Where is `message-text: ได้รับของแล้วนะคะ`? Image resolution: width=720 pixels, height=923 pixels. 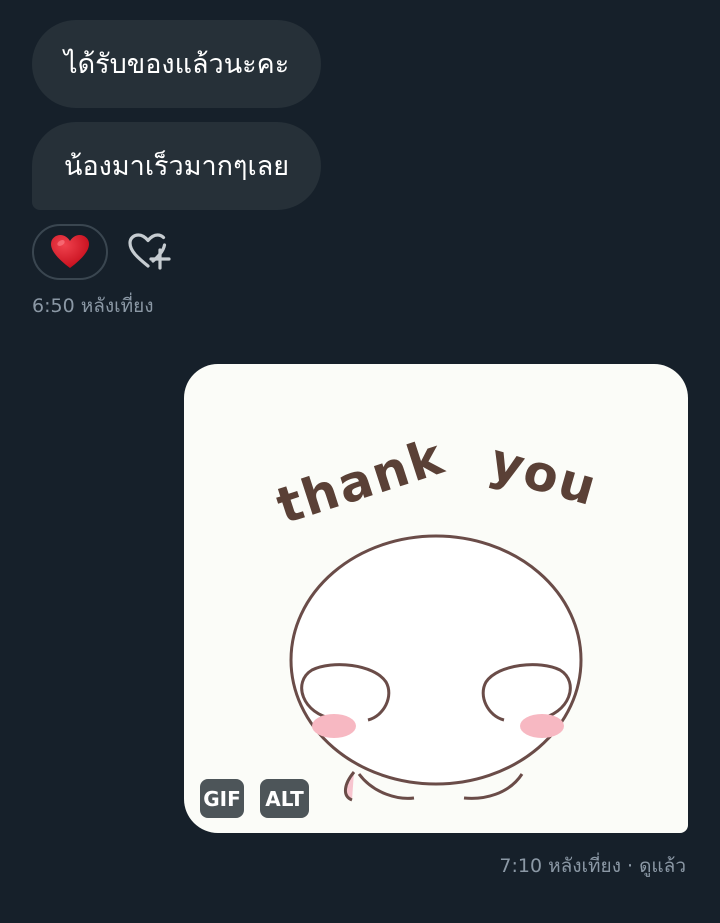 message-text: ได้รับของแล้วนะคะ is located at coordinates (177, 64).